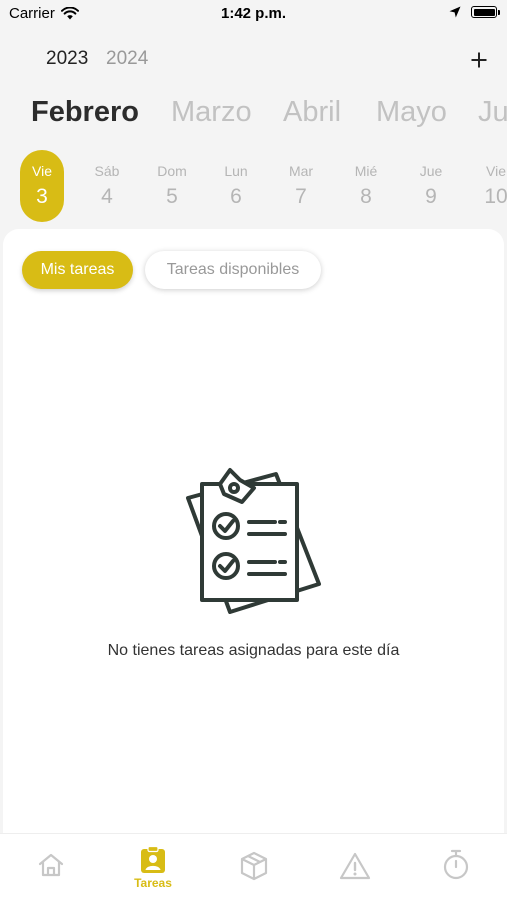 The height and width of the screenshot is (900, 507). What do you see at coordinates (366, 179) in the screenshot?
I see `day-item-8: Mié 8` at bounding box center [366, 179].